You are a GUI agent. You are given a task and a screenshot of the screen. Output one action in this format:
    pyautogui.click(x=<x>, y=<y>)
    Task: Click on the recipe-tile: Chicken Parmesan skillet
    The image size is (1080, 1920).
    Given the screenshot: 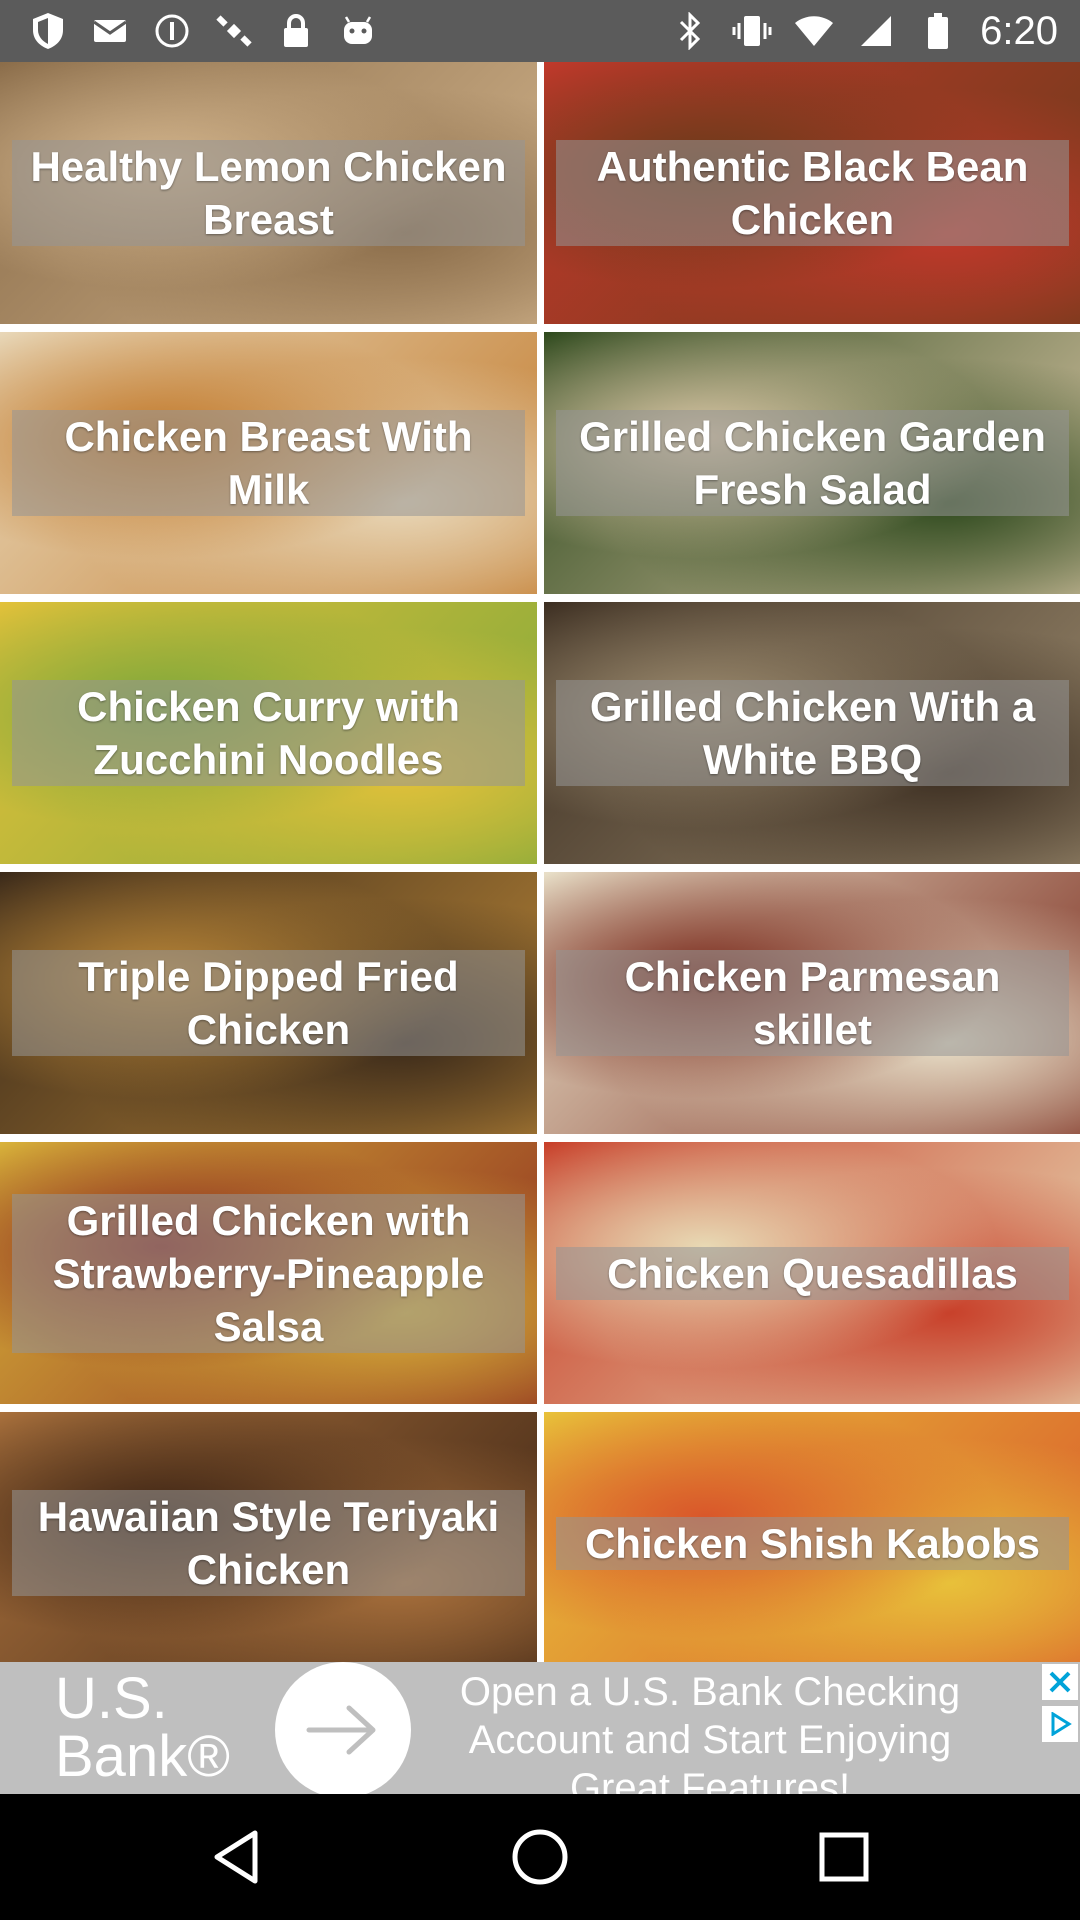 What is the action you would take?
    pyautogui.click(x=812, y=1003)
    